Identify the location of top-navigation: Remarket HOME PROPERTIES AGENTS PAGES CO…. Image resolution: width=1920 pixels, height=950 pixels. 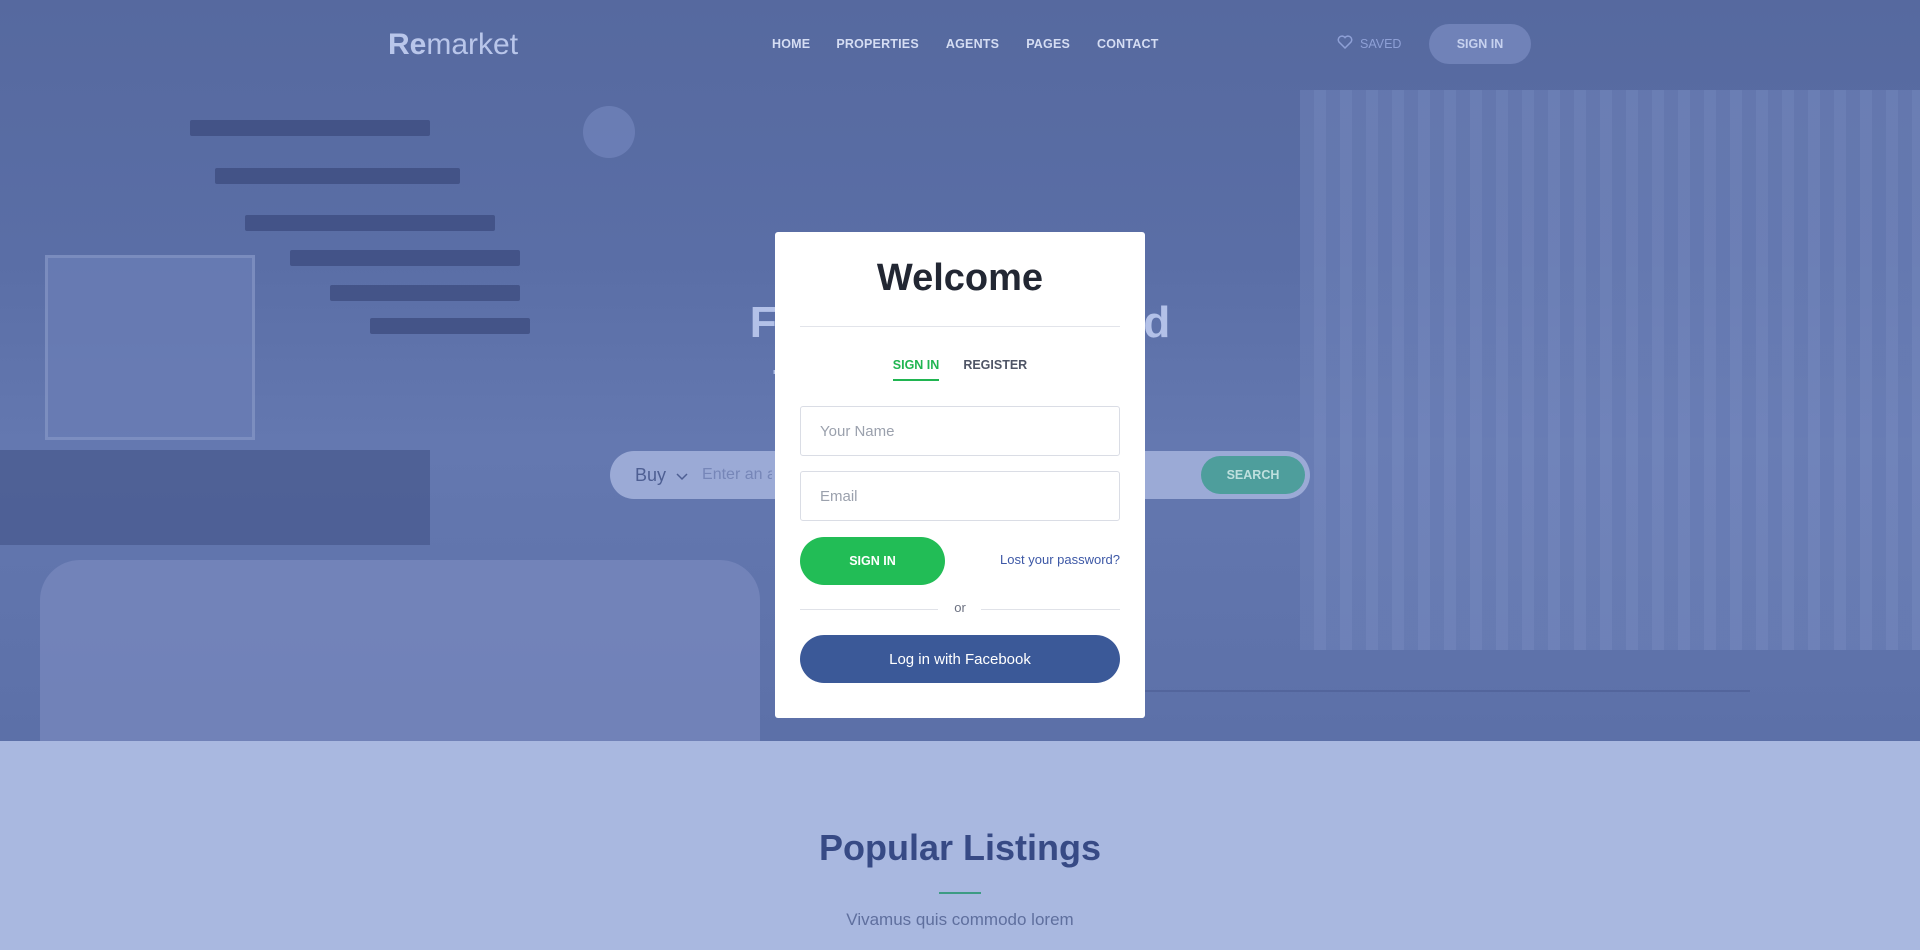
(960, 45).